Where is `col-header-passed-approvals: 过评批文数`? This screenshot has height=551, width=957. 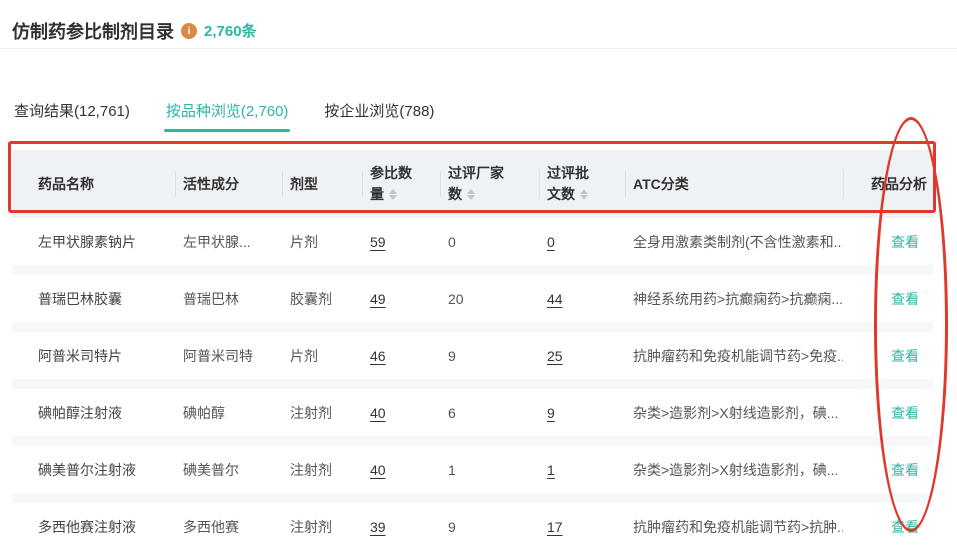
col-header-passed-approvals: 过评批文数 is located at coordinates (582, 184).